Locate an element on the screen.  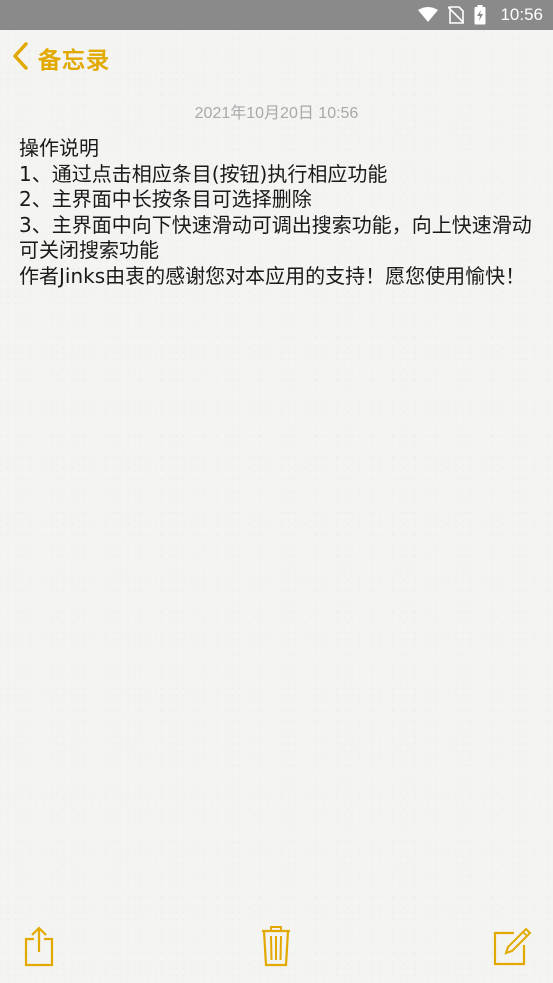
note-date: 2021年10月20日 10:56 is located at coordinates (276, 113).